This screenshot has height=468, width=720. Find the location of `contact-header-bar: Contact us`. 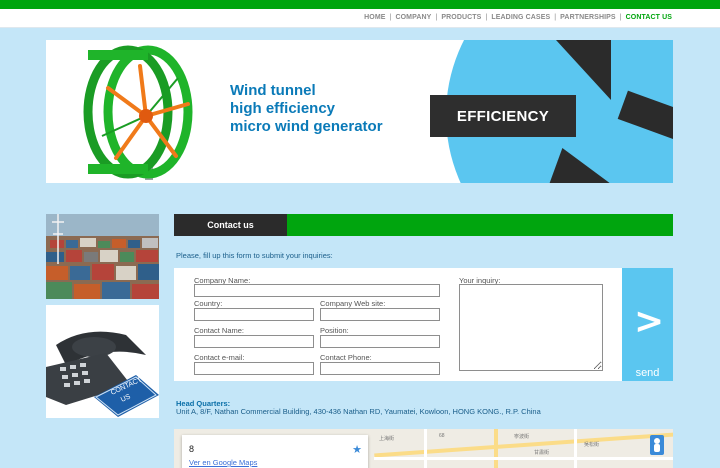

contact-header-bar: Contact us is located at coordinates (423, 225).